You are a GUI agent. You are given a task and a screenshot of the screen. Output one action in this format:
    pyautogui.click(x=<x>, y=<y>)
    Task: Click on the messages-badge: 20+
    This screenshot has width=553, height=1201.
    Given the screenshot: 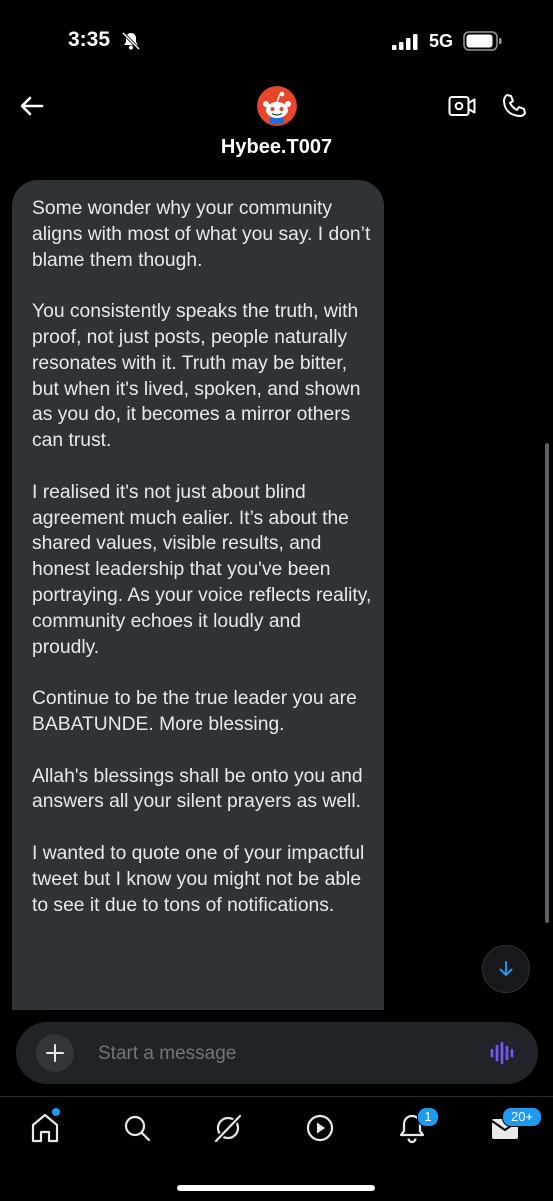 What is the action you would take?
    pyautogui.click(x=522, y=1117)
    